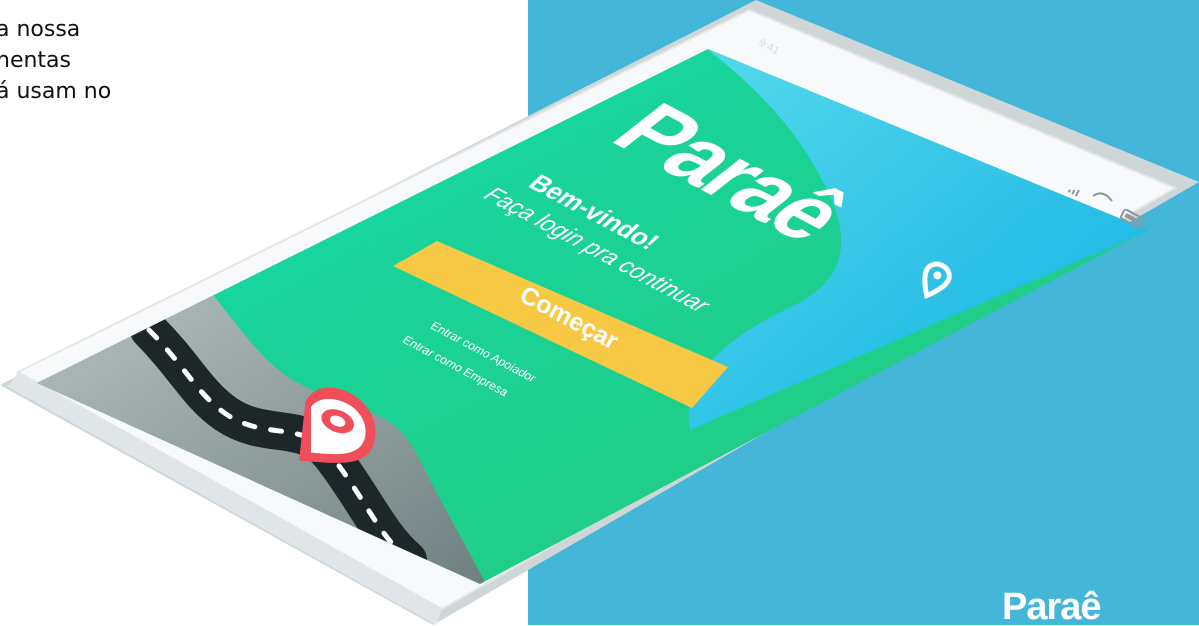 The image size is (1199, 626). I want to click on left-text-line-3: á usam no, so click(56, 91).